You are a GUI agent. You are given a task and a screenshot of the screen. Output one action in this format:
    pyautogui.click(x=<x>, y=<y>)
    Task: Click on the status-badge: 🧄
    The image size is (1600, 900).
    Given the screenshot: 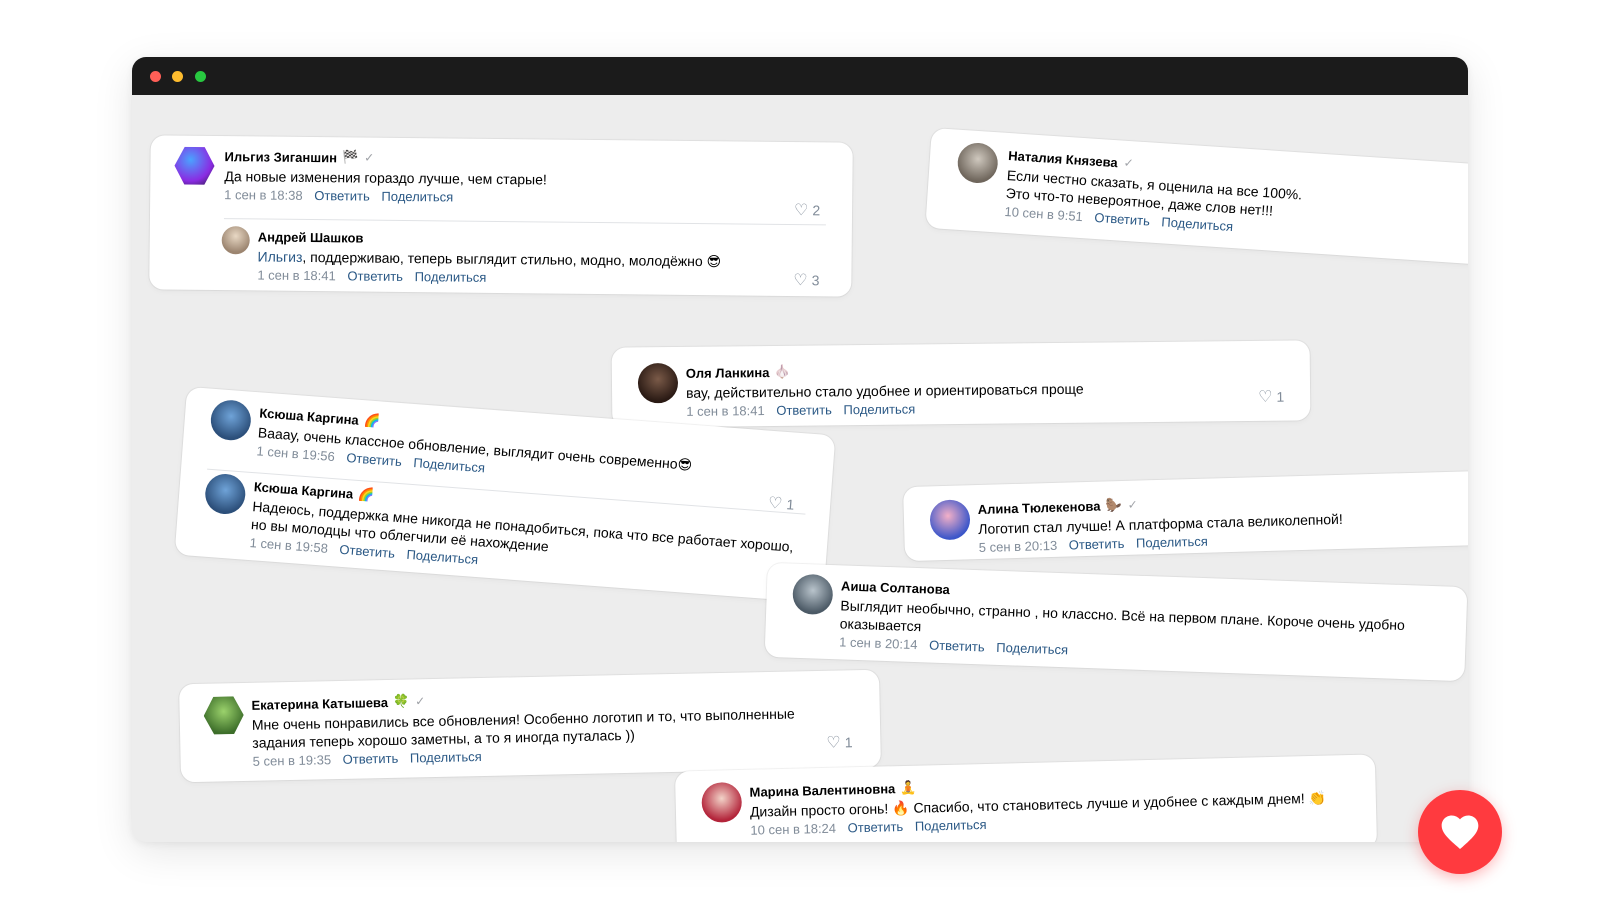 What is the action you would take?
    pyautogui.click(x=782, y=371)
    